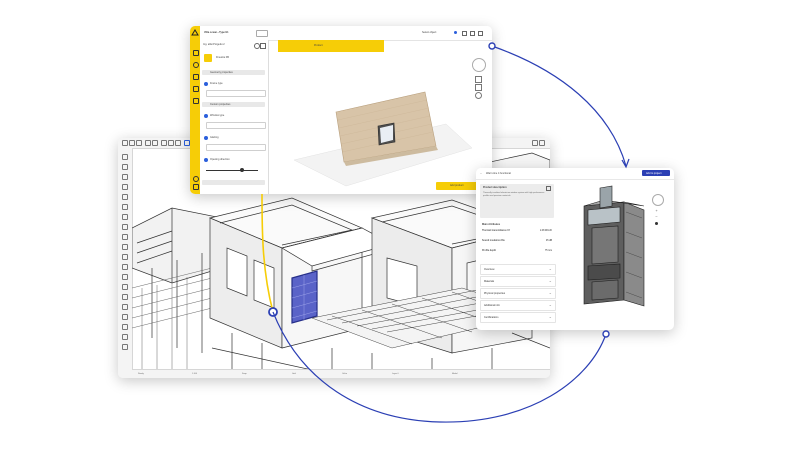  Describe the element at coordinates (196, 53) in the screenshot. I see `home-icon` at that location.